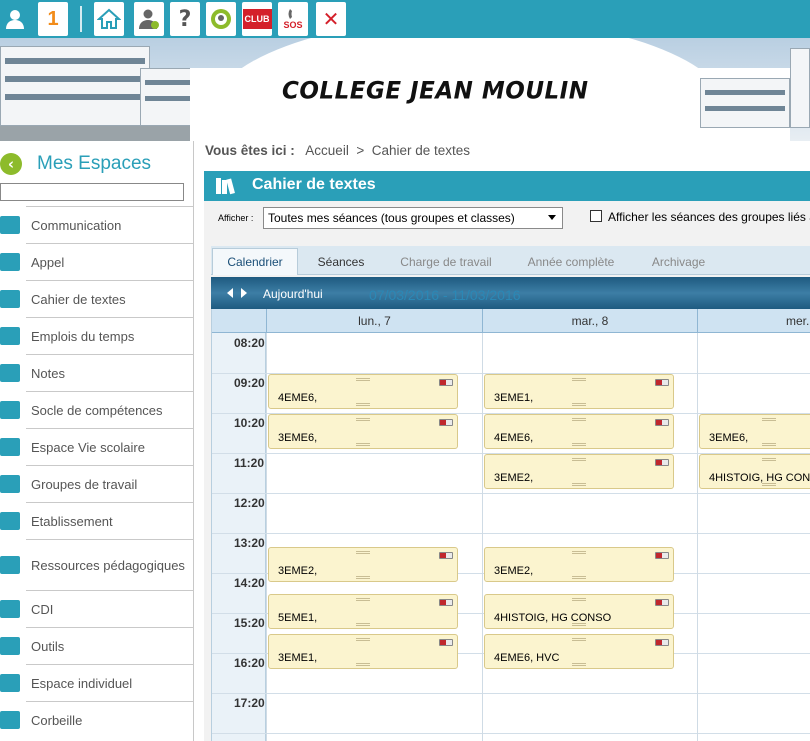  I want to click on close-icon: ✕, so click(331, 19).